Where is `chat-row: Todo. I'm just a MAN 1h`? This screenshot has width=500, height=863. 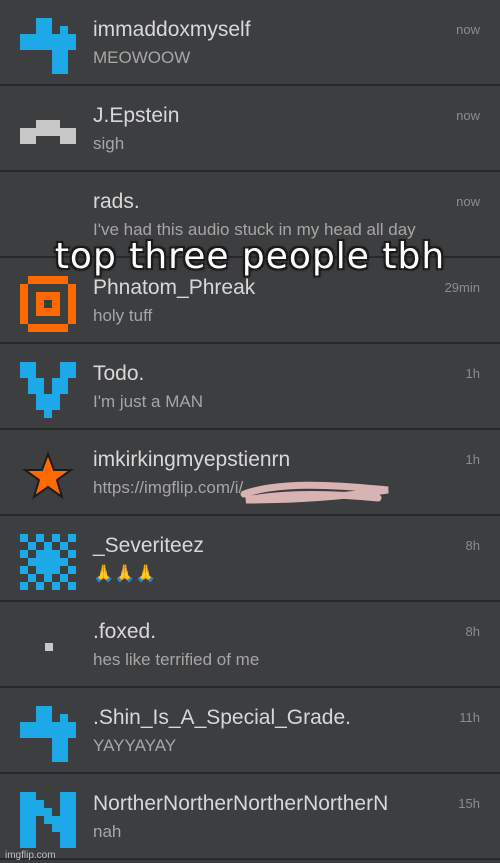 chat-row: Todo. I'm just a MAN 1h is located at coordinates (250, 387).